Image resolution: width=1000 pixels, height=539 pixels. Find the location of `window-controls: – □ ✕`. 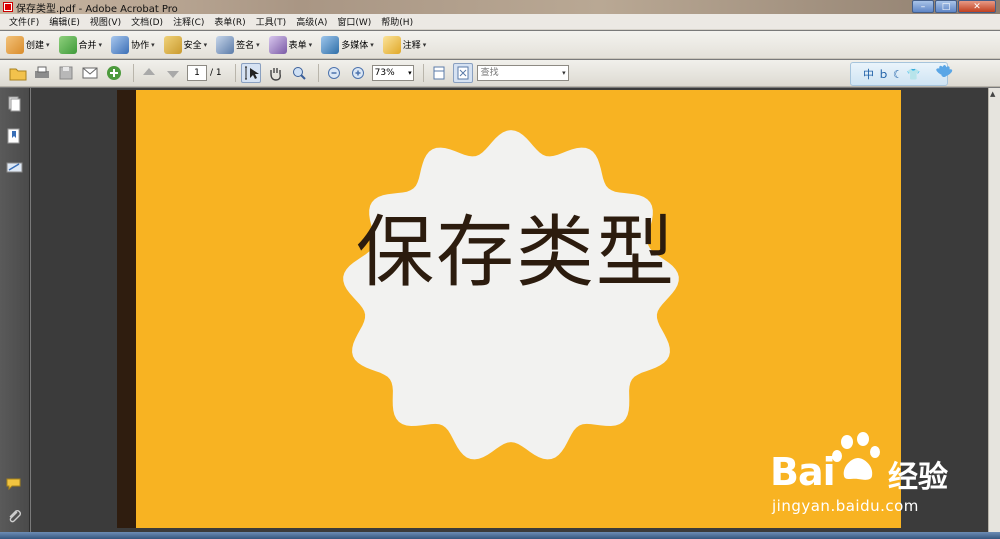

window-controls: – □ ✕ is located at coordinates (954, 6).